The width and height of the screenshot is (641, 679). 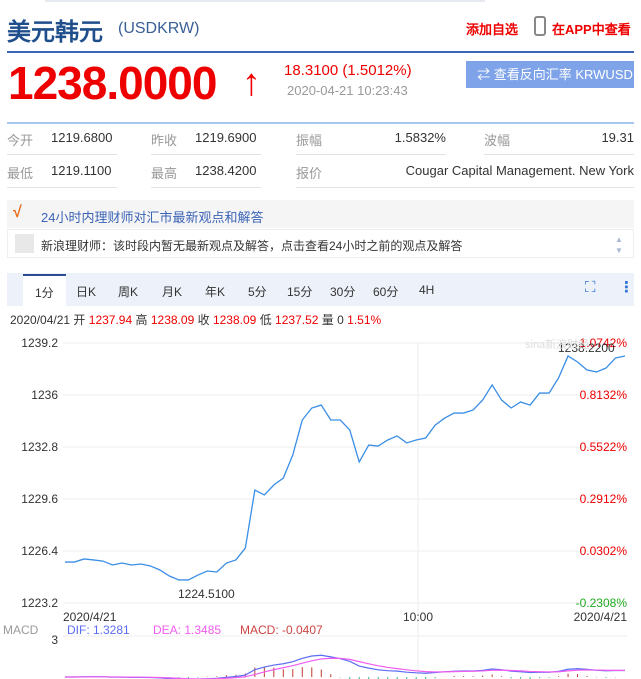 What do you see at coordinates (112, 83) in the screenshot?
I see `current-price: 1238.0000` at bounding box center [112, 83].